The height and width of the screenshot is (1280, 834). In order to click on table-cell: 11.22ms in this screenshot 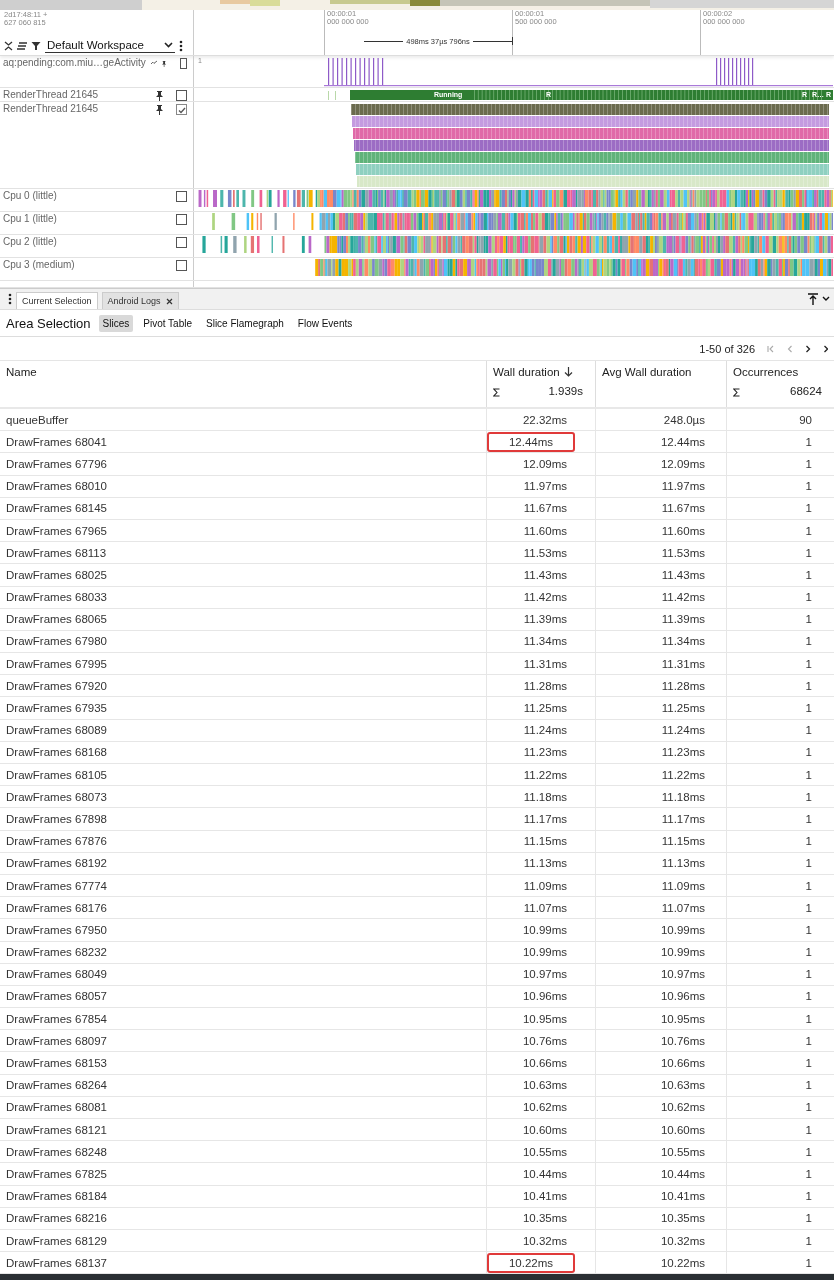, I will do `click(661, 775)`.